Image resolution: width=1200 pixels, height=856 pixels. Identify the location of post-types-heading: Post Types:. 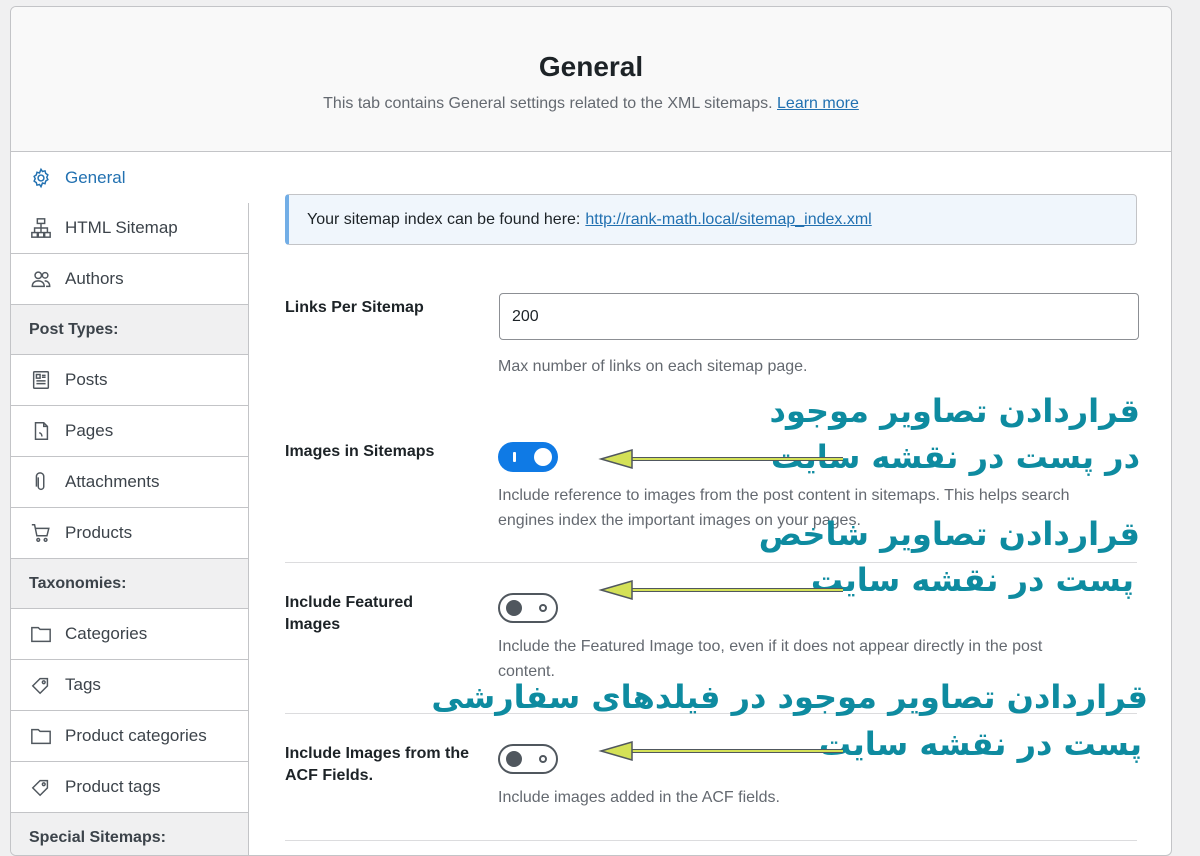
(130, 330).